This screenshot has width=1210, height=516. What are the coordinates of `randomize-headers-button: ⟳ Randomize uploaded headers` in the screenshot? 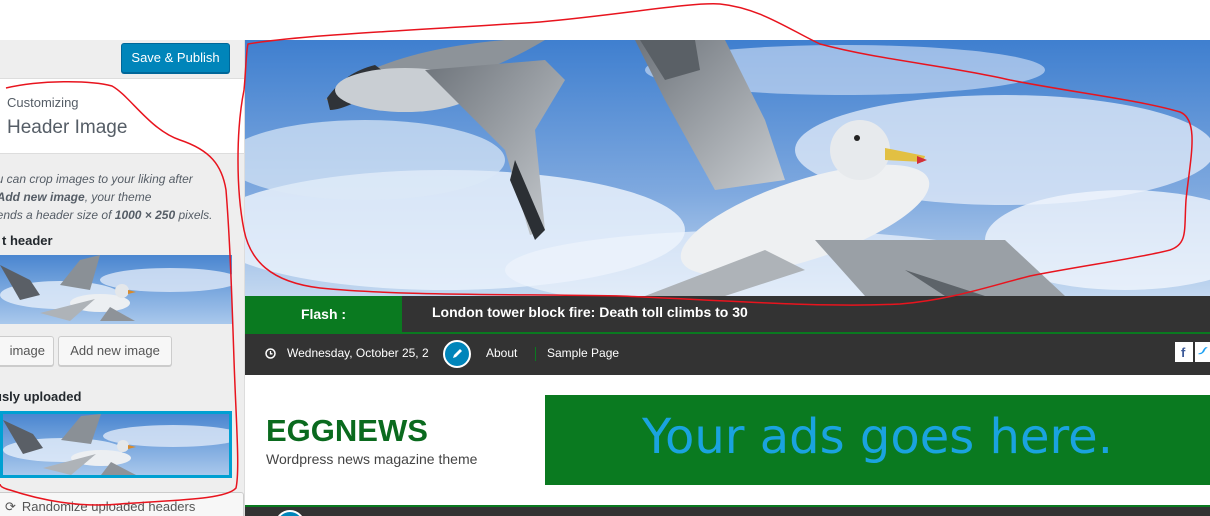 It's located at (122, 504).